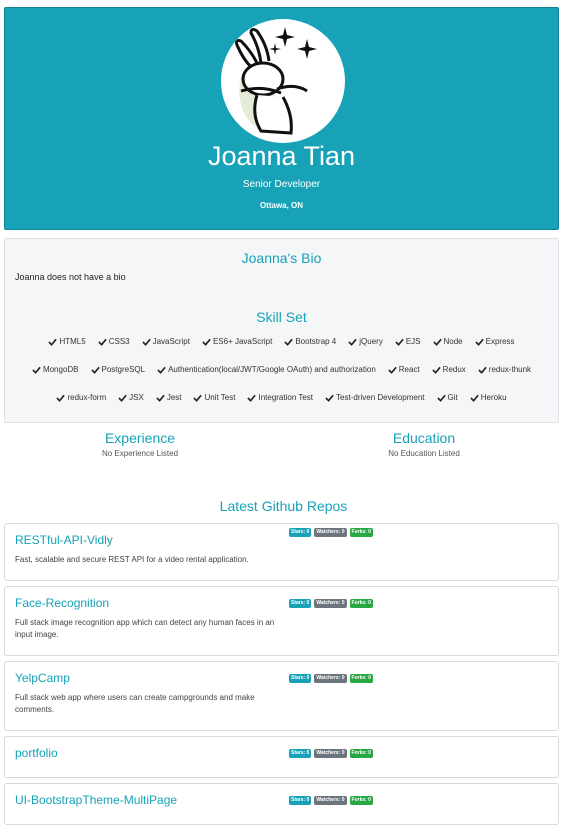 This screenshot has width=567, height=837. What do you see at coordinates (96, 800) in the screenshot?
I see `repo-name-link: UI-BootstrapTheme-MultiPage` at bounding box center [96, 800].